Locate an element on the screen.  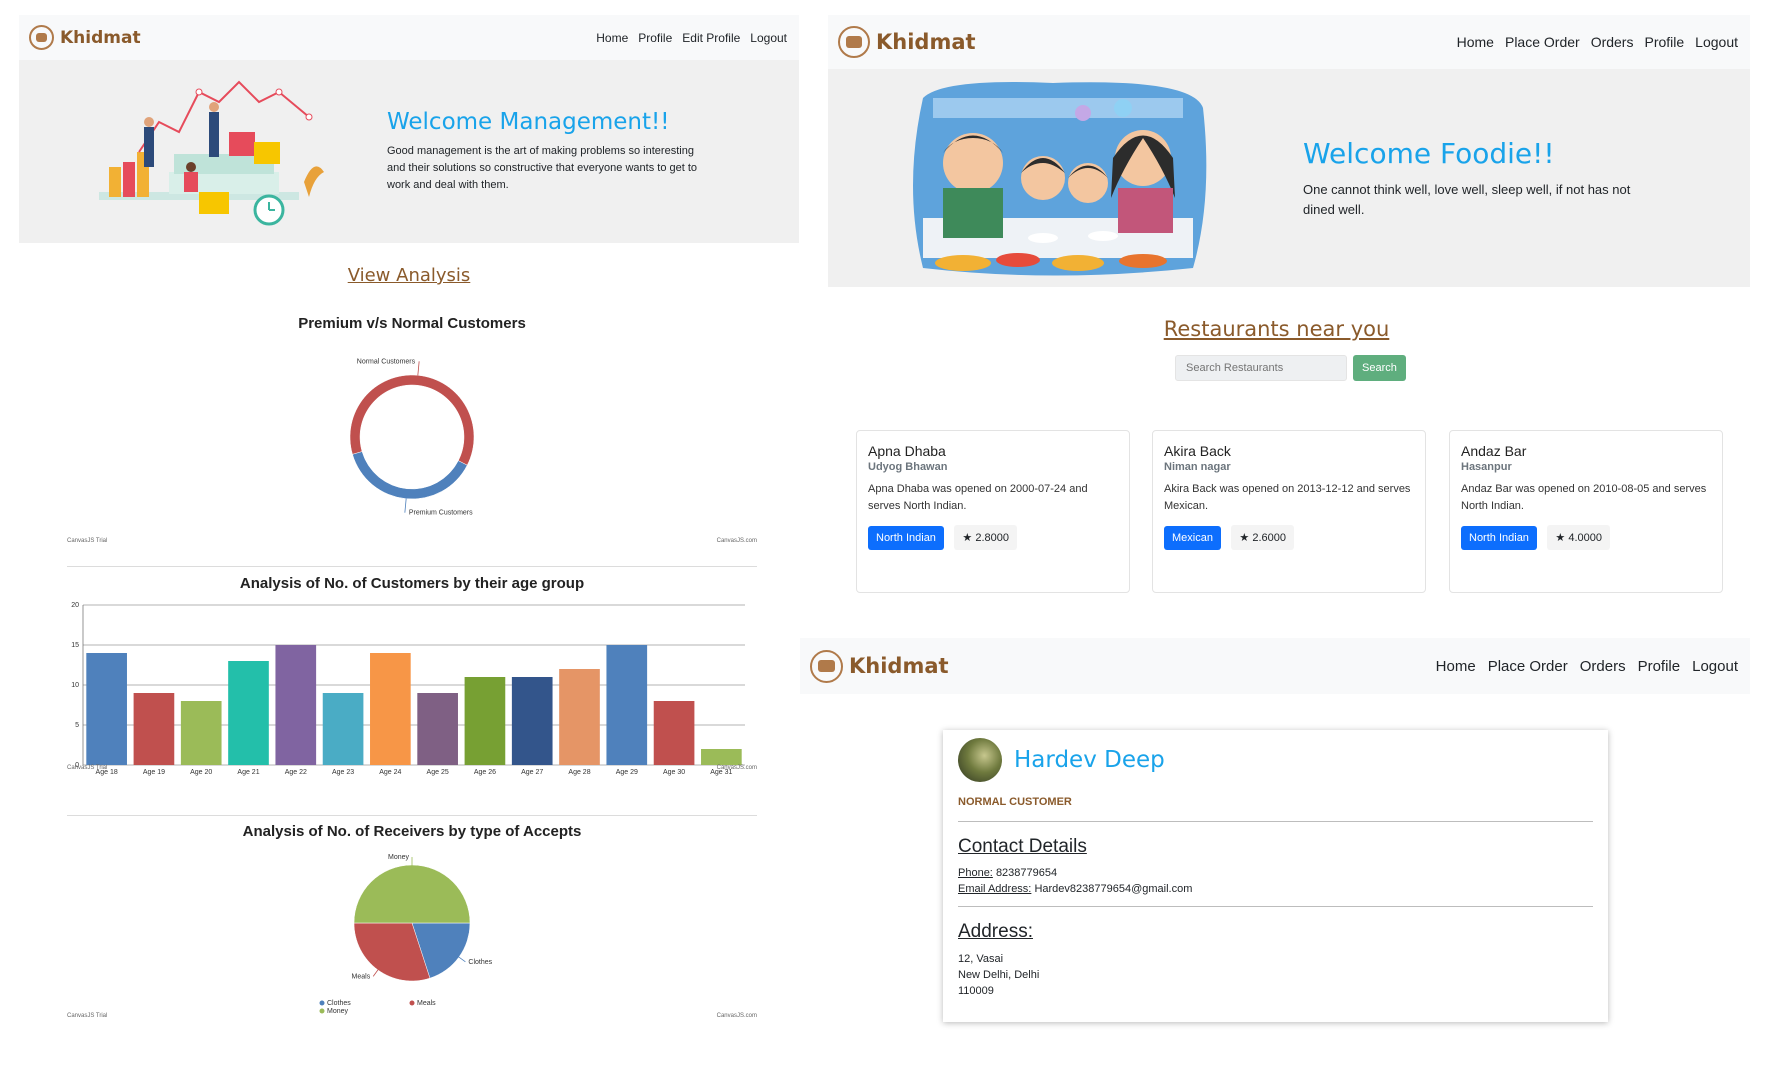
management-nav: Home Profile Edit Profile Logout is located at coordinates (691, 38).